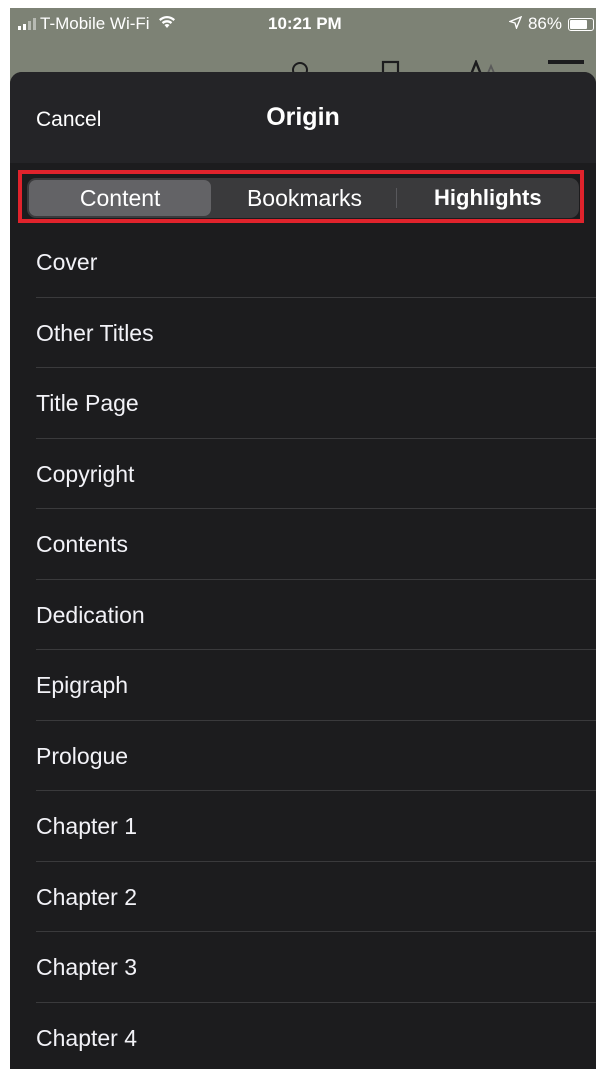 The width and height of the screenshot is (596, 1069). What do you see at coordinates (303, 403) in the screenshot?
I see `toc-item-title-page: Title Page` at bounding box center [303, 403].